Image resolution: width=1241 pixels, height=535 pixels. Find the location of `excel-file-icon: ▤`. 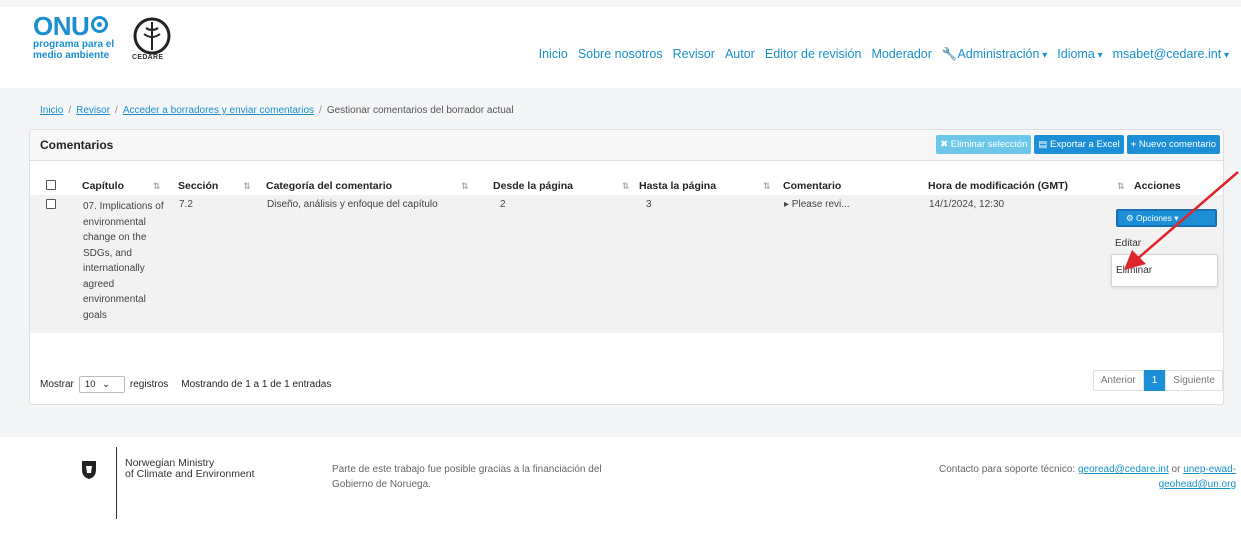

excel-file-icon: ▤ is located at coordinates (1043, 144).